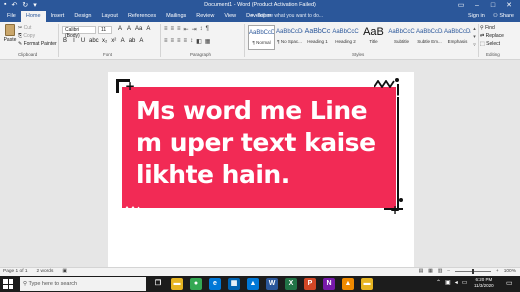  Describe the element at coordinates (83, 284) in the screenshot. I see `taskbar-search: ⚲ Type here to search` at that location.